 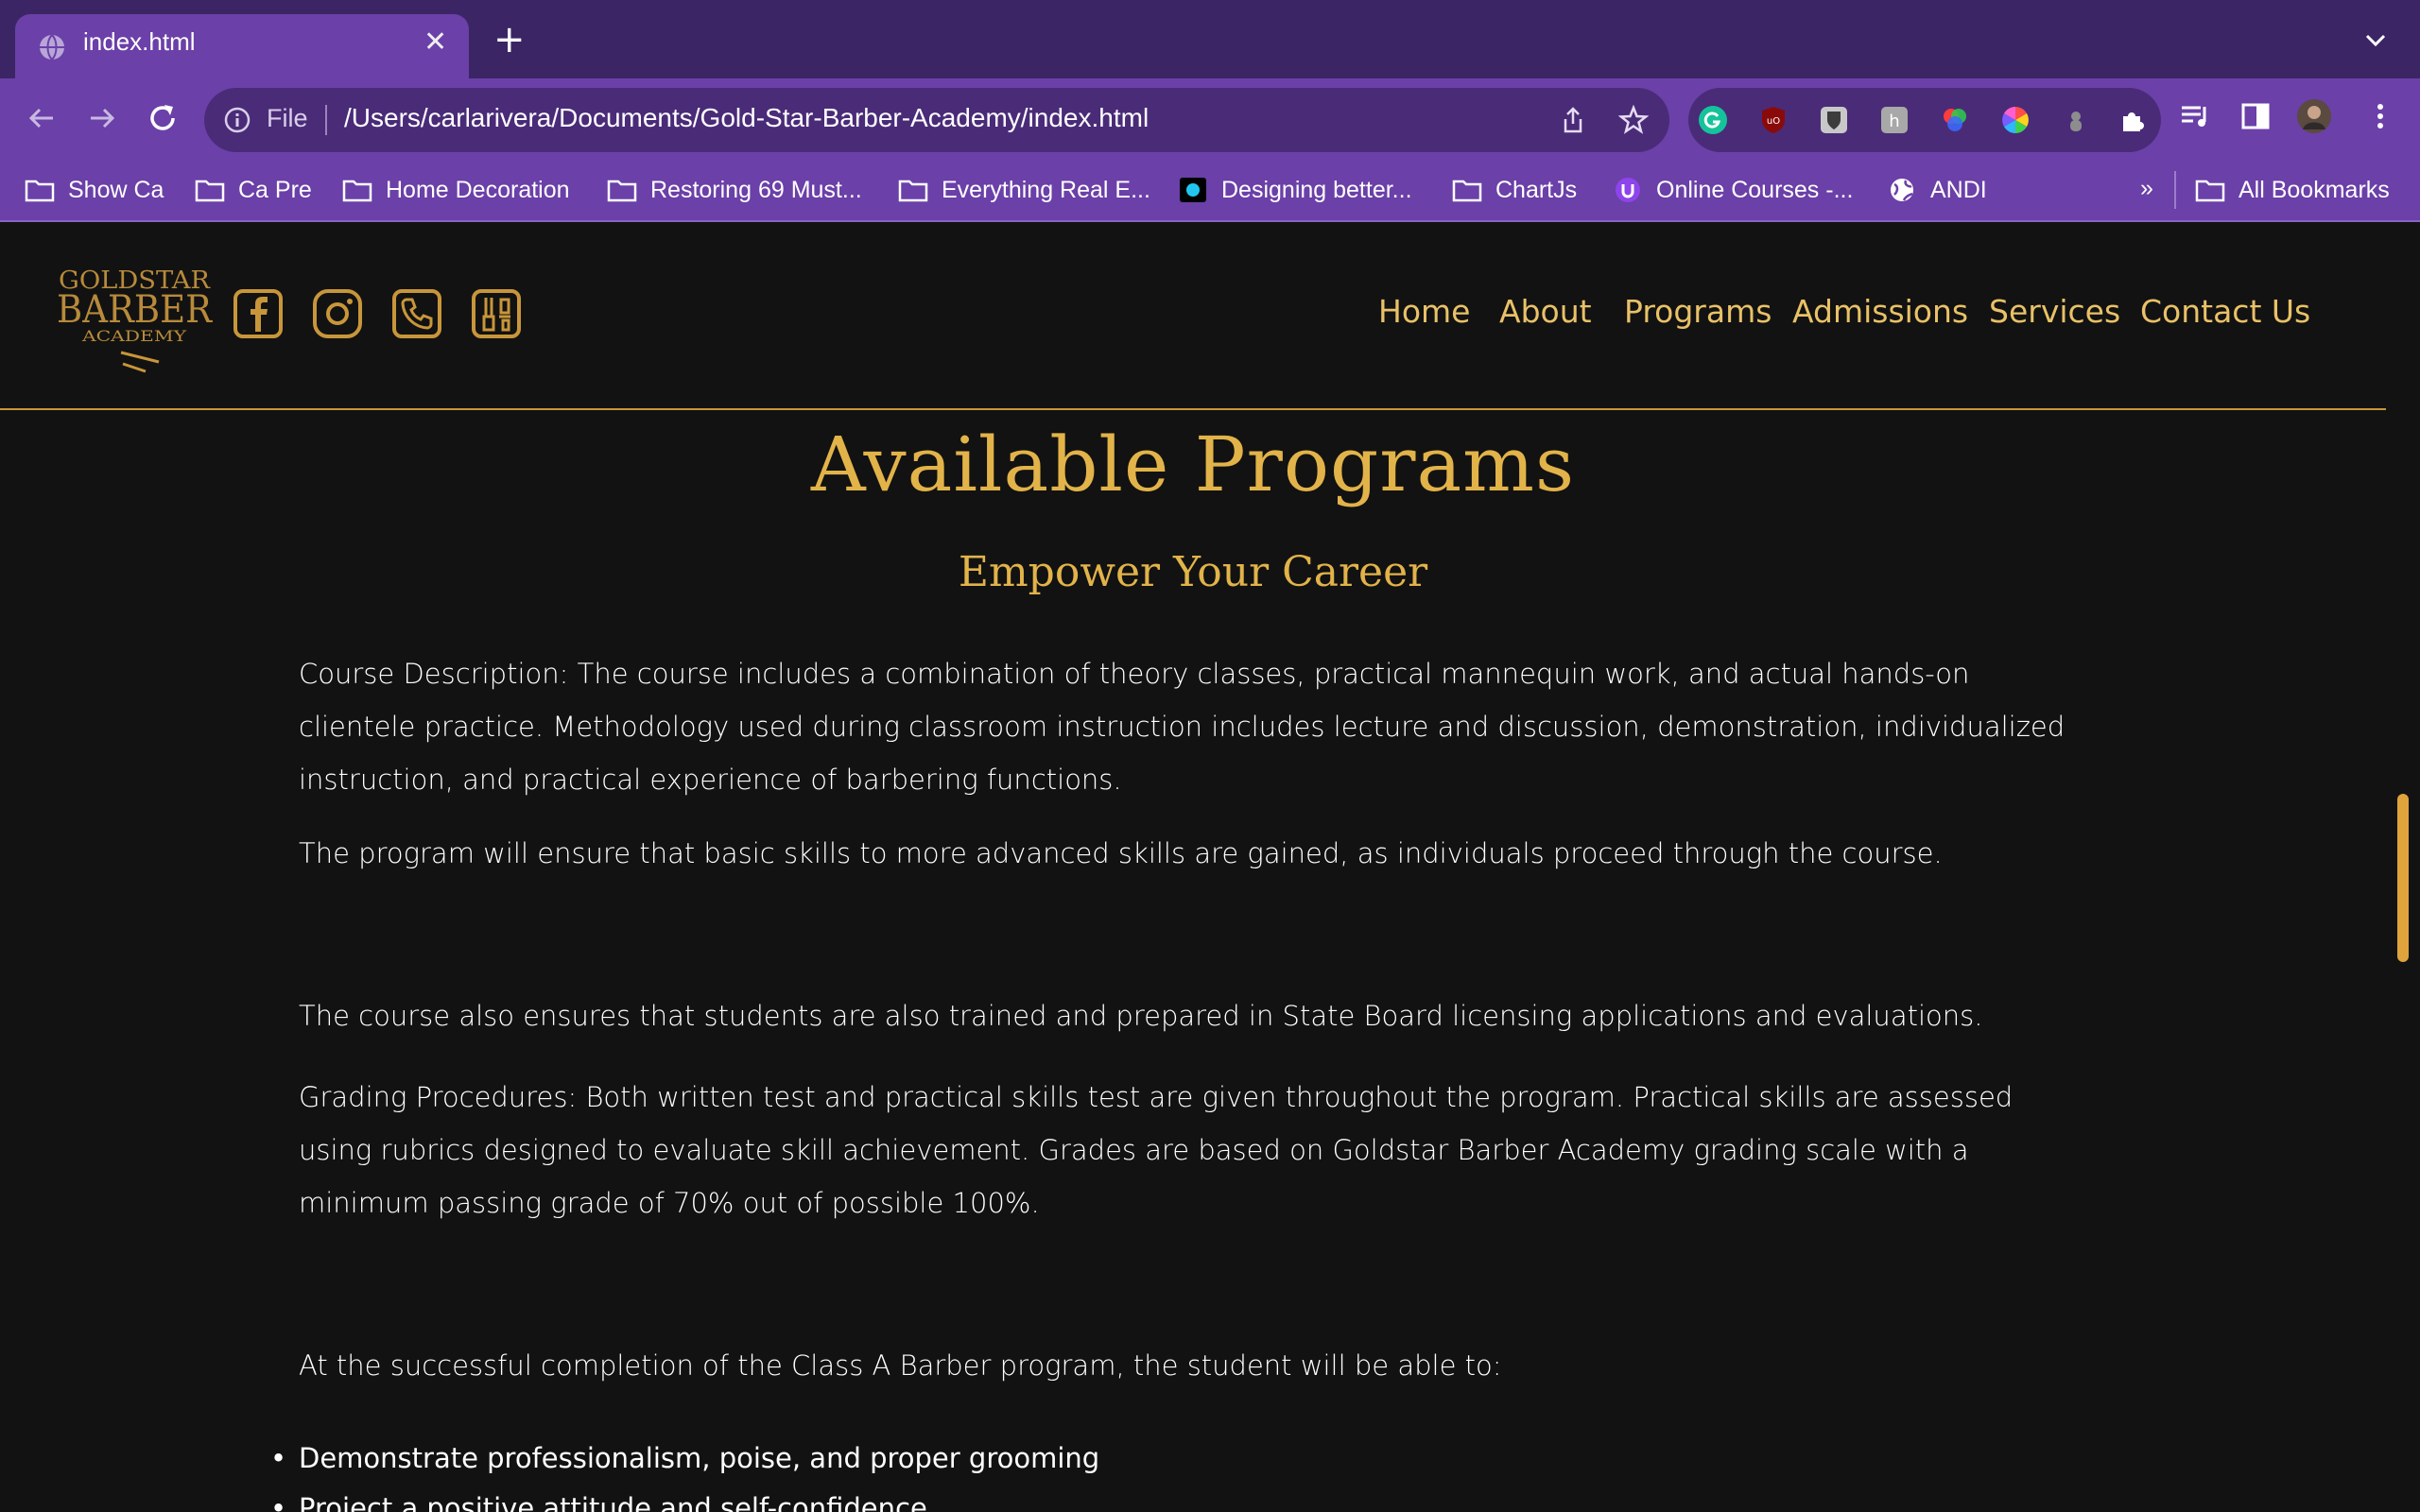 I want to click on active-tab: index.html ✕, so click(x=242, y=46).